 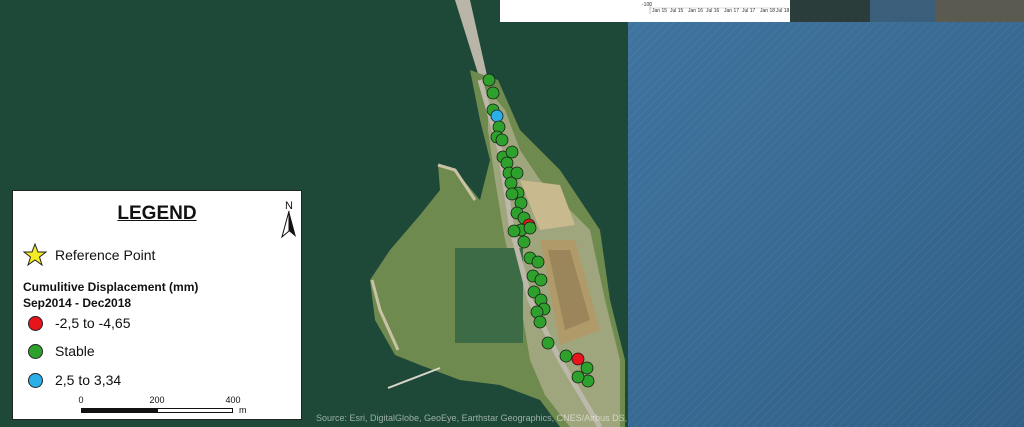 What do you see at coordinates (243, 410) in the screenshot?
I see `scale-unit: m` at bounding box center [243, 410].